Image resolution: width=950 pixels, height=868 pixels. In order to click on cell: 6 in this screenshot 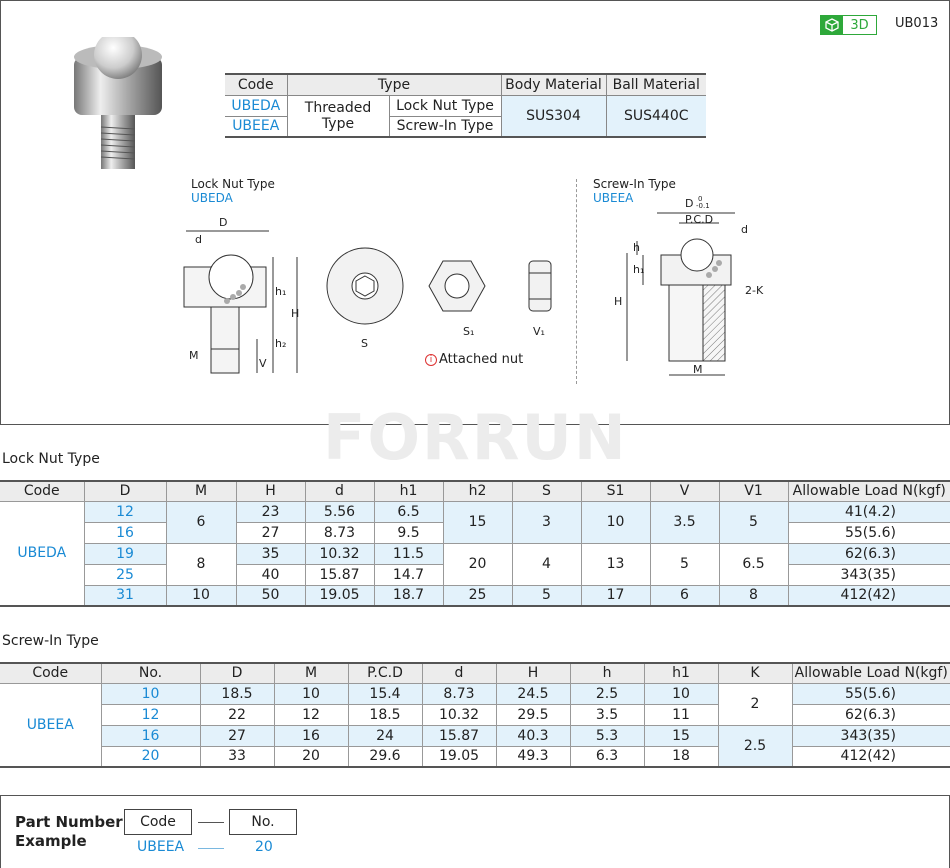, I will do `click(684, 595)`.